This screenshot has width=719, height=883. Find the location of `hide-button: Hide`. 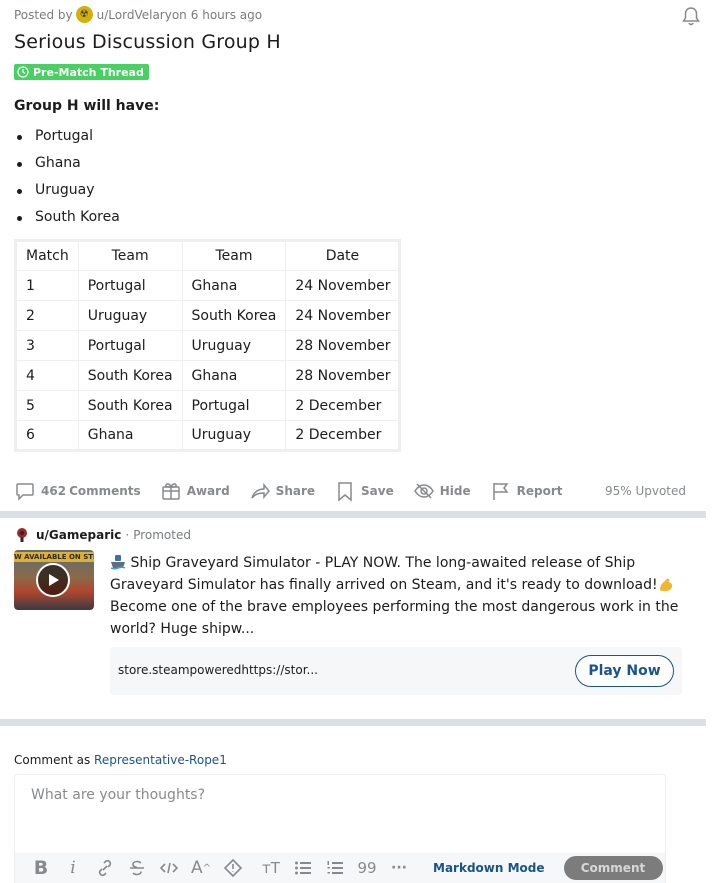

hide-button: Hide is located at coordinates (442, 491).